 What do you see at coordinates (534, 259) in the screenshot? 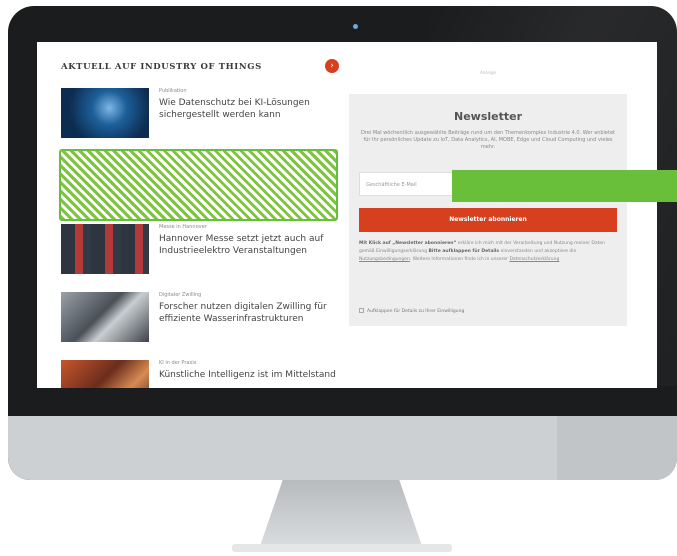
I see `privacy-link: Datenschutzerklärung` at bounding box center [534, 259].